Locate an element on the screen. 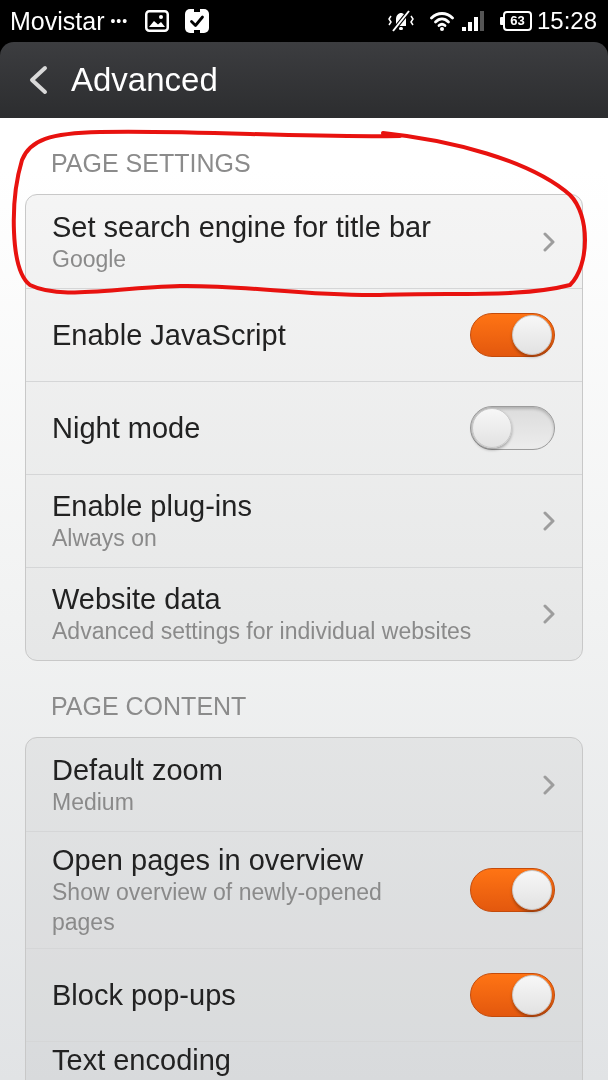 Image resolution: width=608 pixels, height=1080 pixels. clock-time: 15:28 is located at coordinates (566, 21).